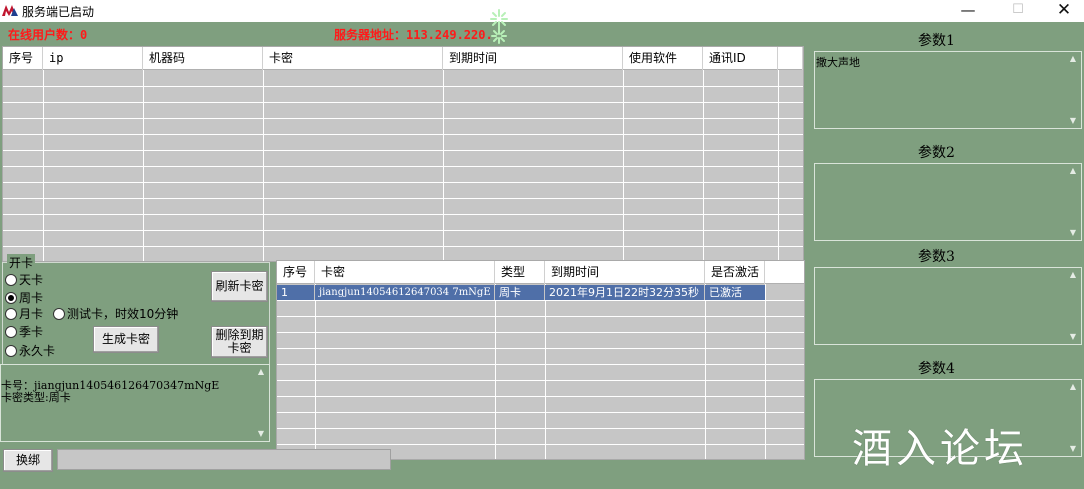 This screenshot has width=1084, height=489. I want to click on title-bar: 服务端已启动 — ☐ ✕, so click(542, 11).